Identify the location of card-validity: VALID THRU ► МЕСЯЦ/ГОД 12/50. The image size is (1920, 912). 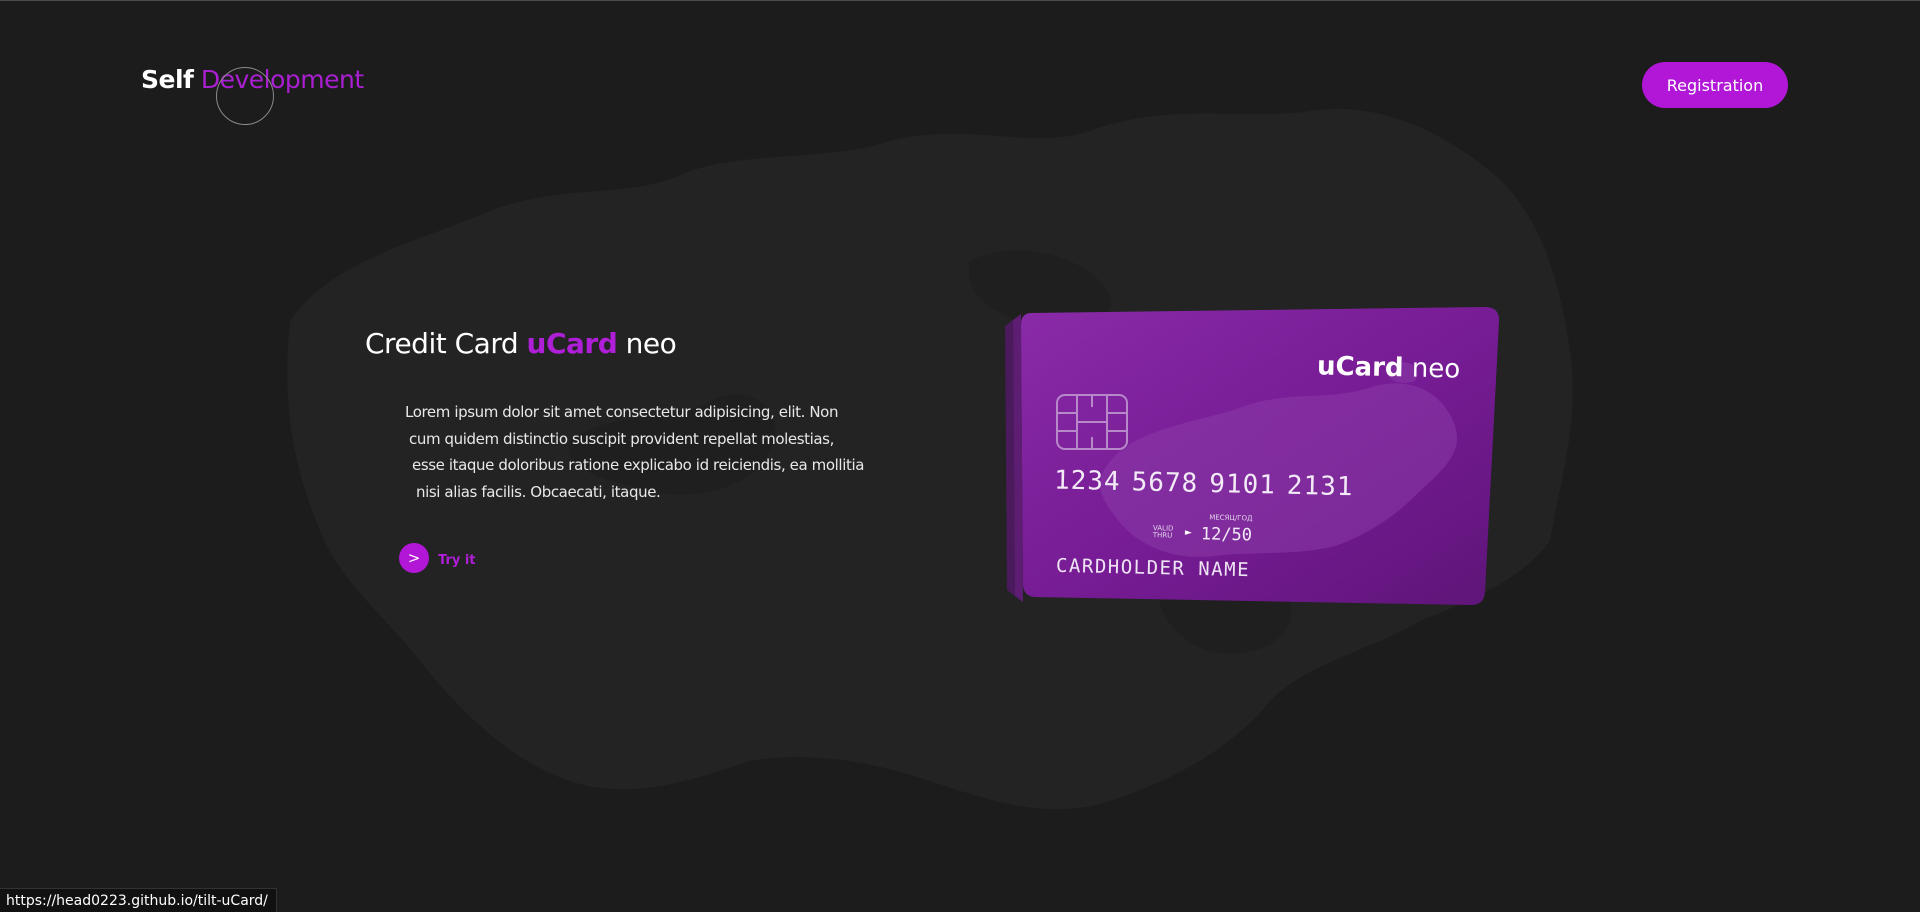
(1233, 528).